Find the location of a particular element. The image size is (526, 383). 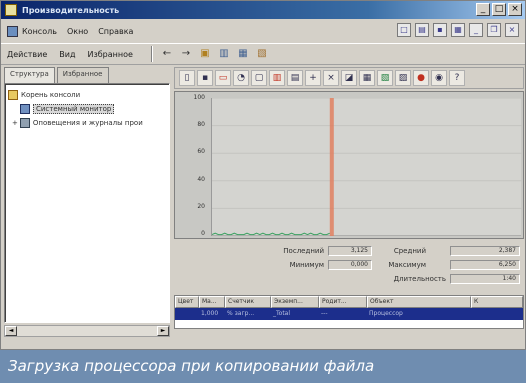

log-icon is located at coordinates (24, 123).